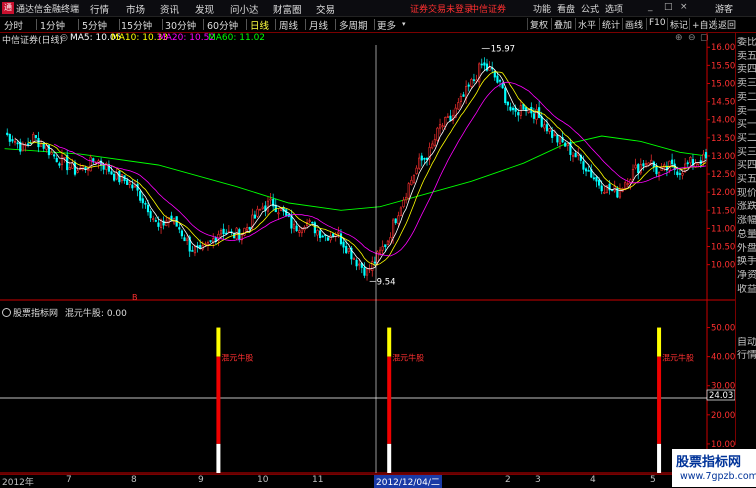 The height and width of the screenshot is (488, 756). I want to click on sidebar-item: 卖一, so click(746, 111).